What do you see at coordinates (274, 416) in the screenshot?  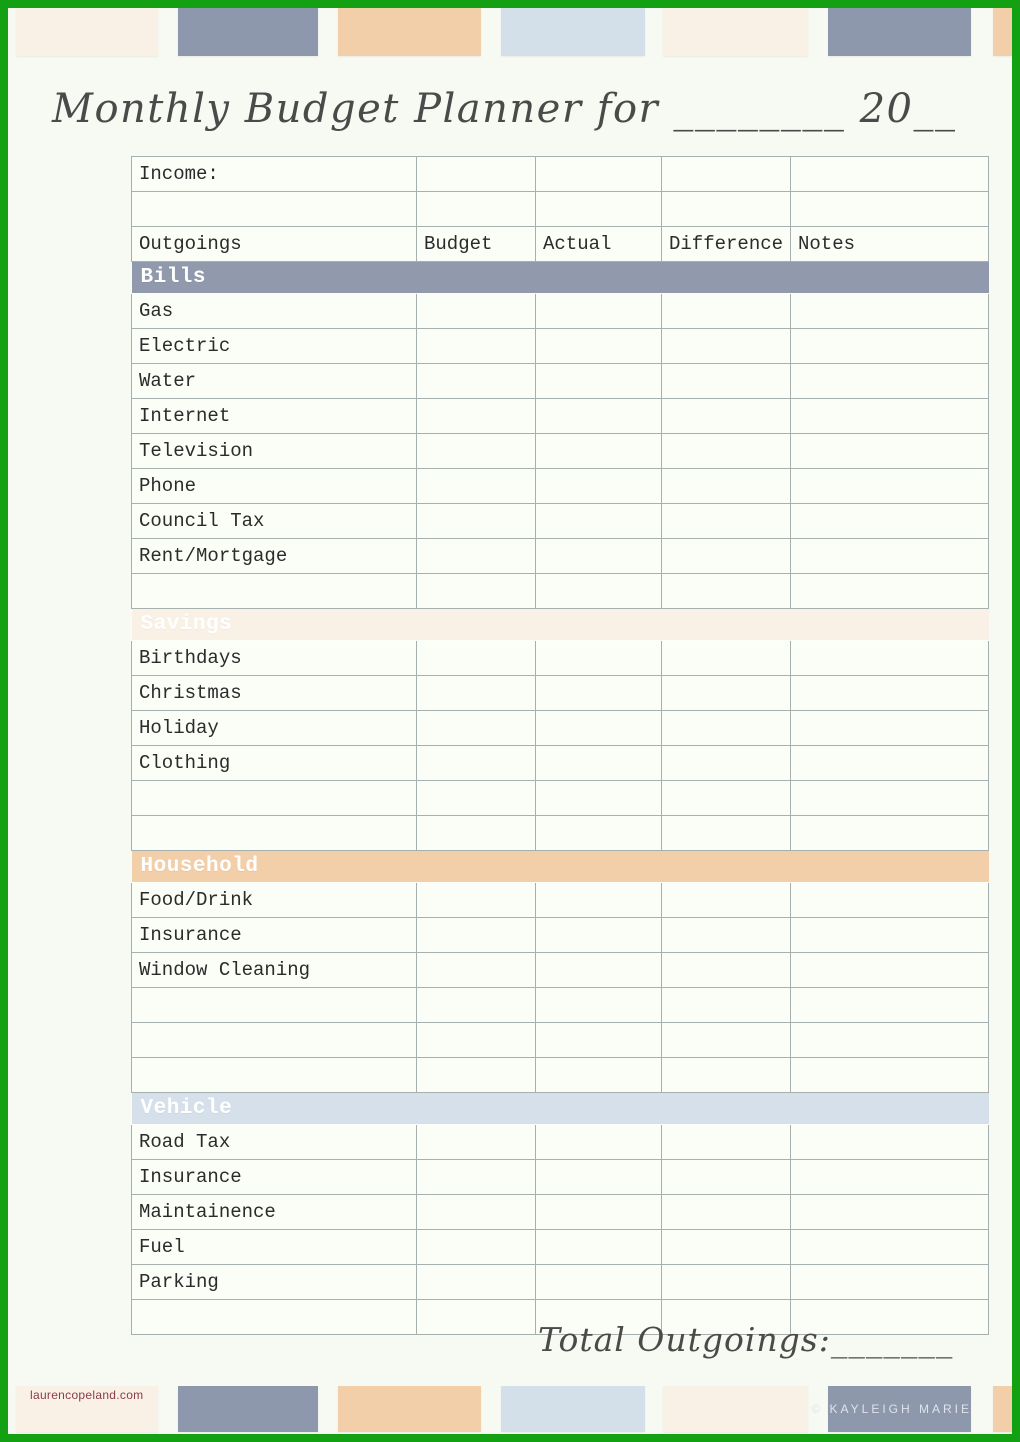 I see `row-label-bills-3: Internet` at bounding box center [274, 416].